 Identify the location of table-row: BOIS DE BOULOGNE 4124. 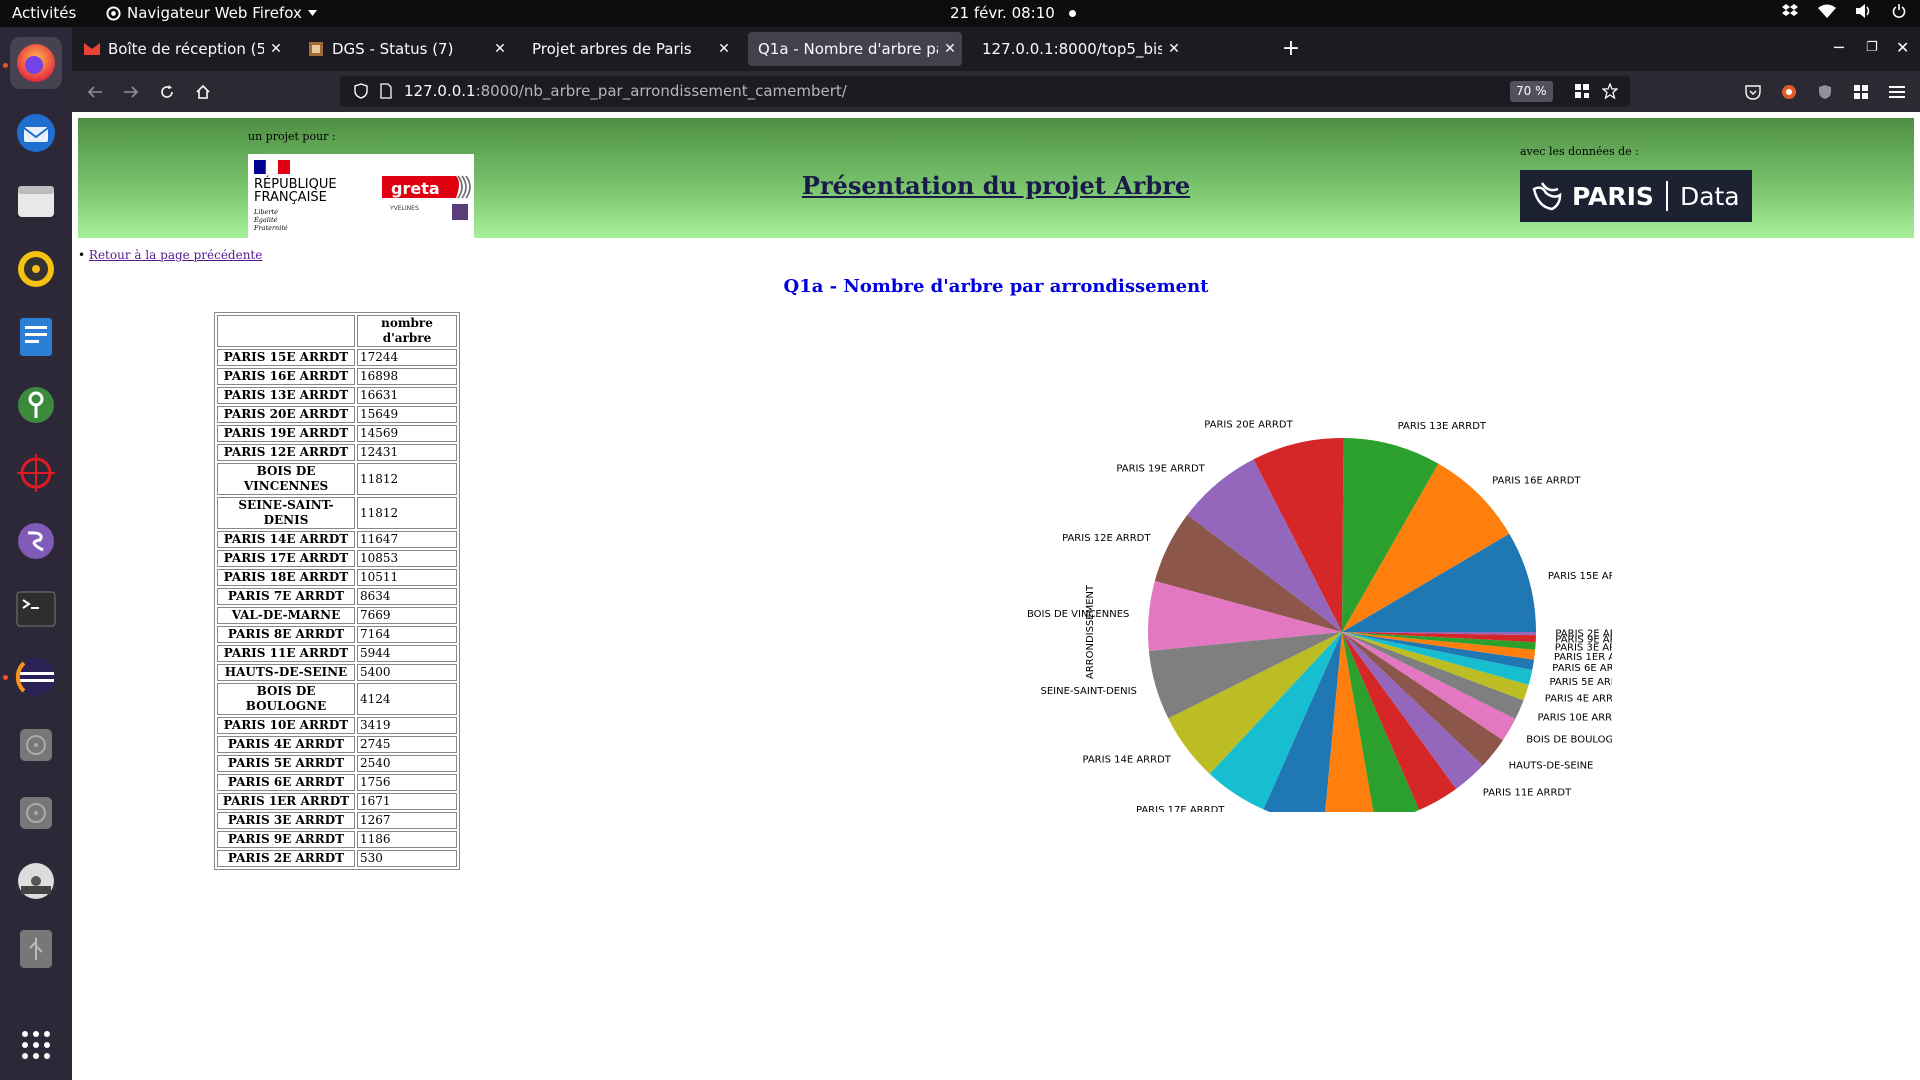
(337, 699).